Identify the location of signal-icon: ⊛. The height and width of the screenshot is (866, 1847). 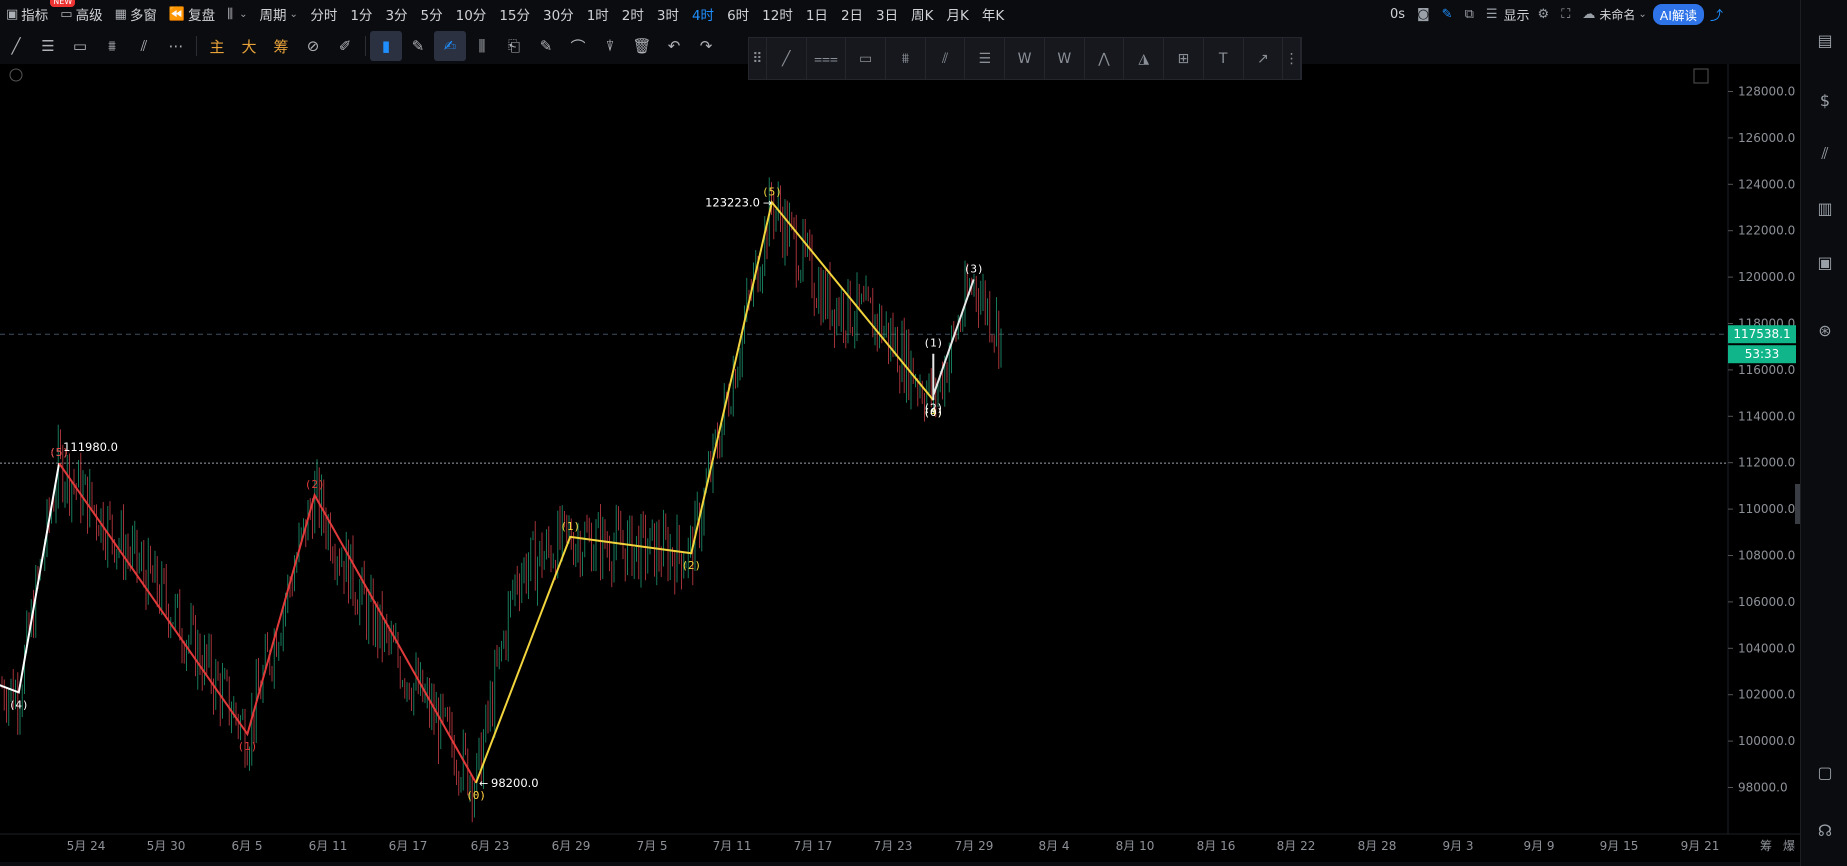
(1825, 330).